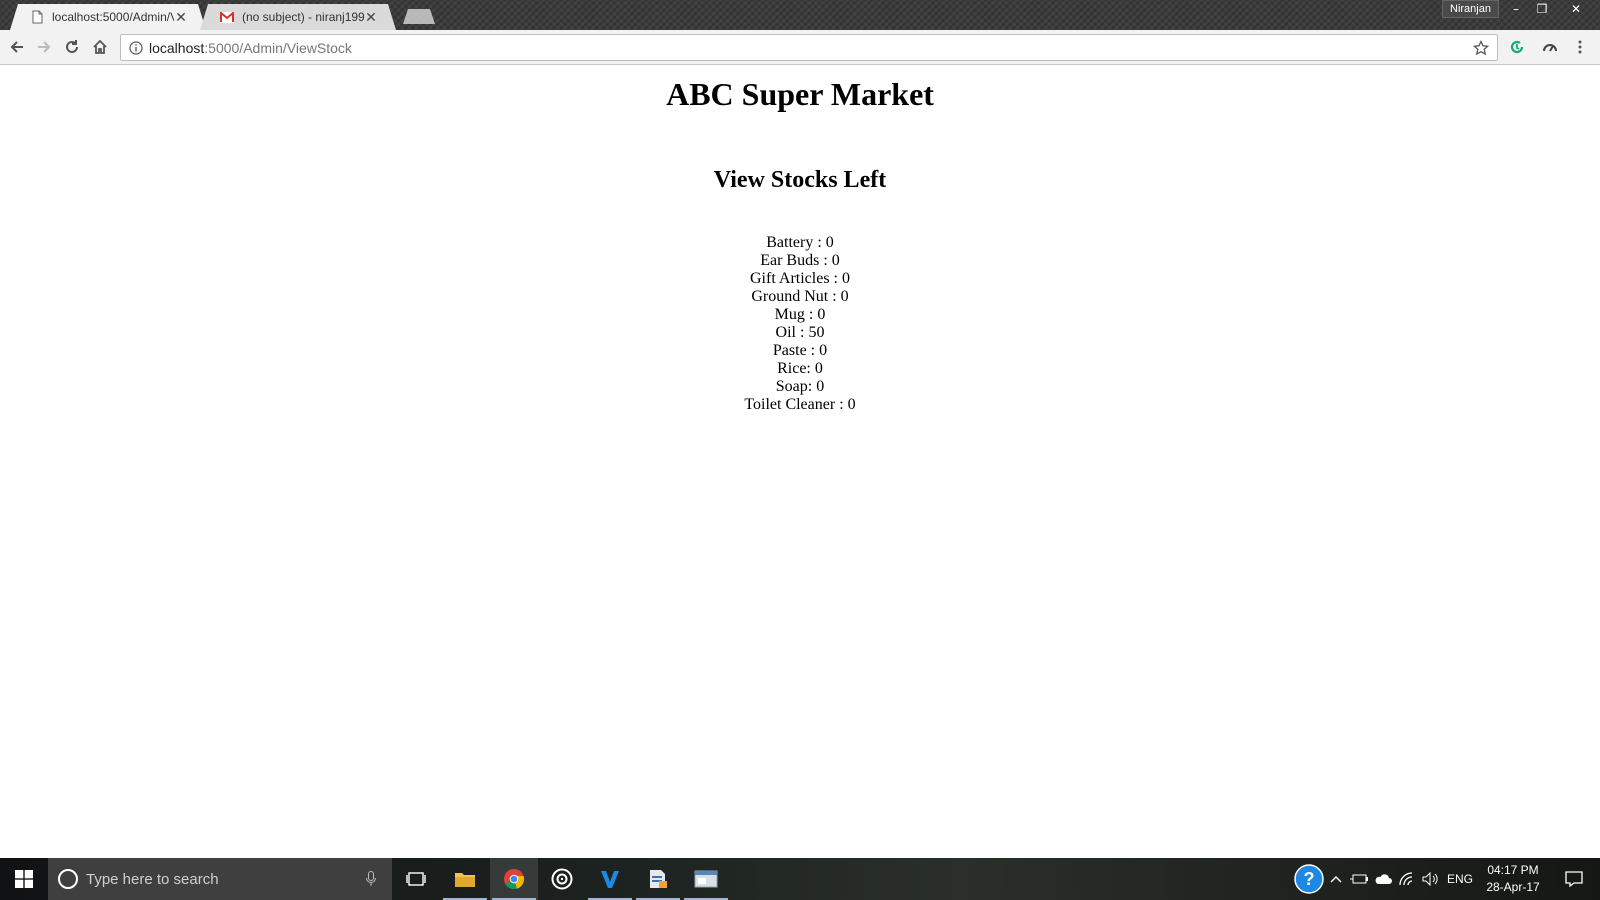  What do you see at coordinates (800, 350) in the screenshot?
I see `stock-item: Paste : 0` at bounding box center [800, 350].